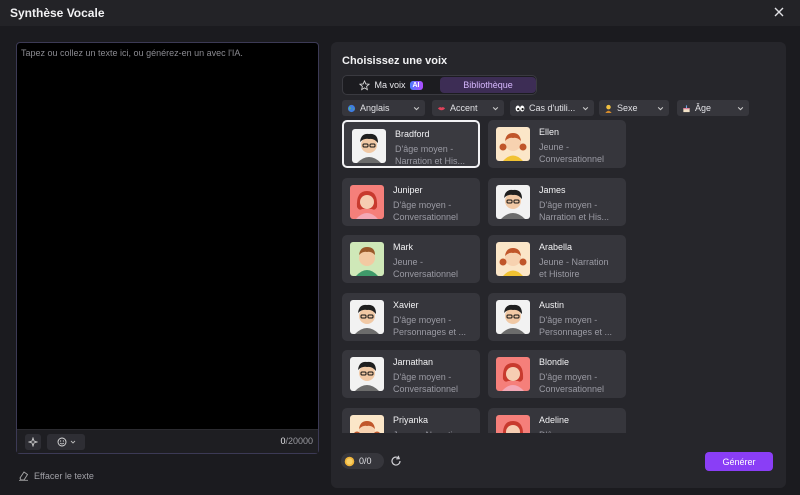 This screenshot has width=800, height=495. What do you see at coordinates (580, 268) in the screenshot?
I see `voice-description: Jeune - Narration et Histoire` at bounding box center [580, 268].